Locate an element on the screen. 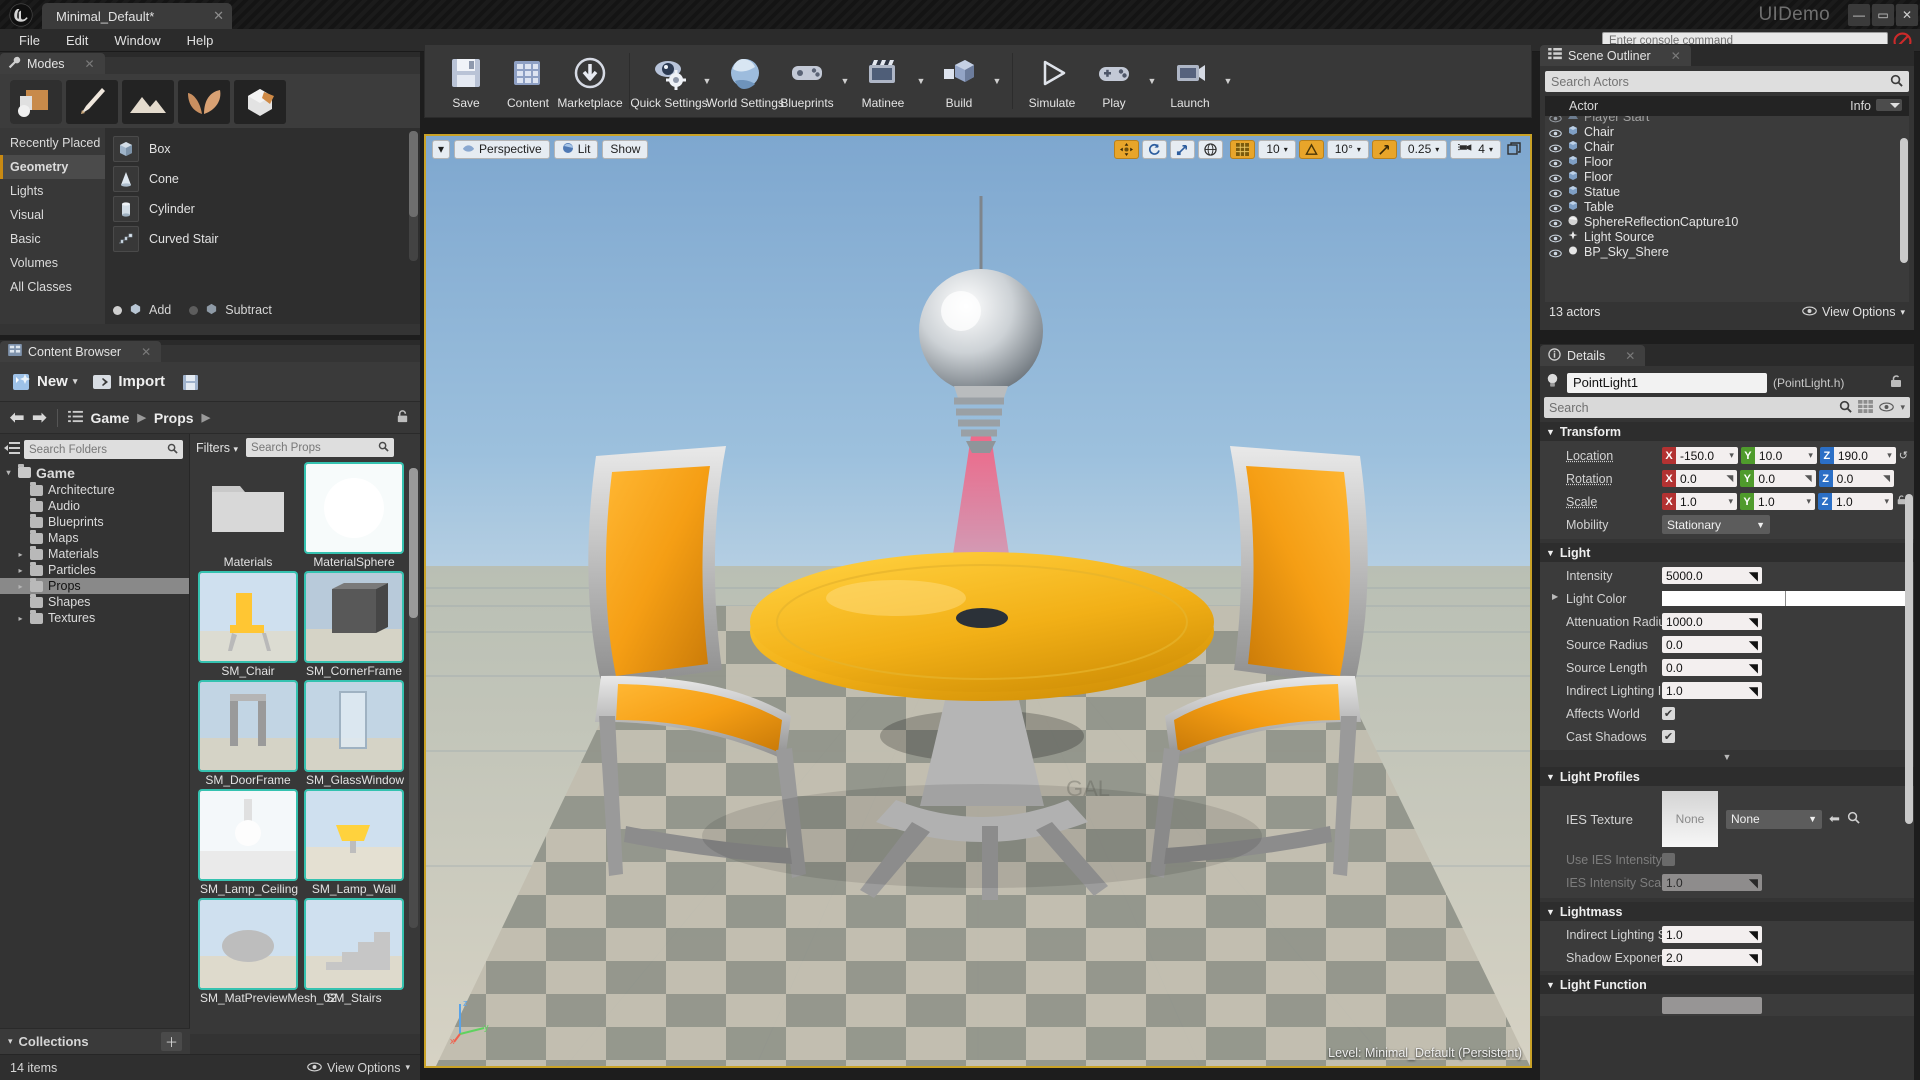 The height and width of the screenshot is (1080, 1920). camera-speed-control: 4 ▾ is located at coordinates (1475, 149).